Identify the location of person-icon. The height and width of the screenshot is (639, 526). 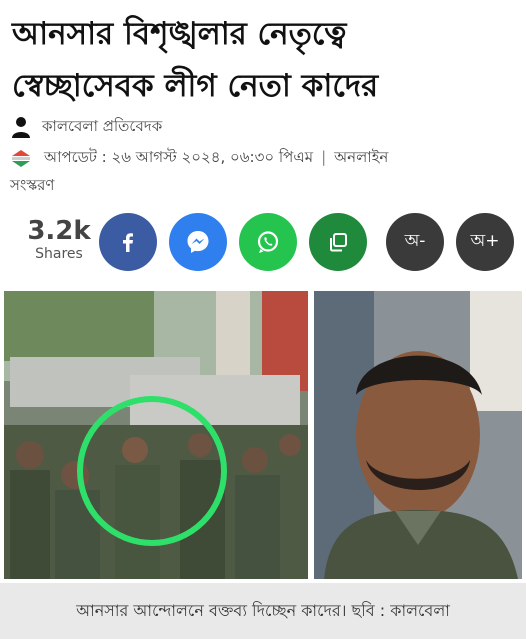
(21, 127).